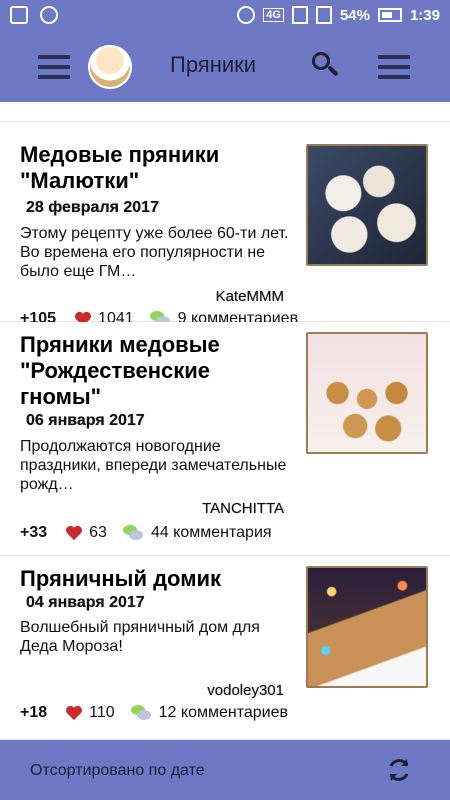  I want to click on recipe-date: 28 февраля 2017, so click(92, 207).